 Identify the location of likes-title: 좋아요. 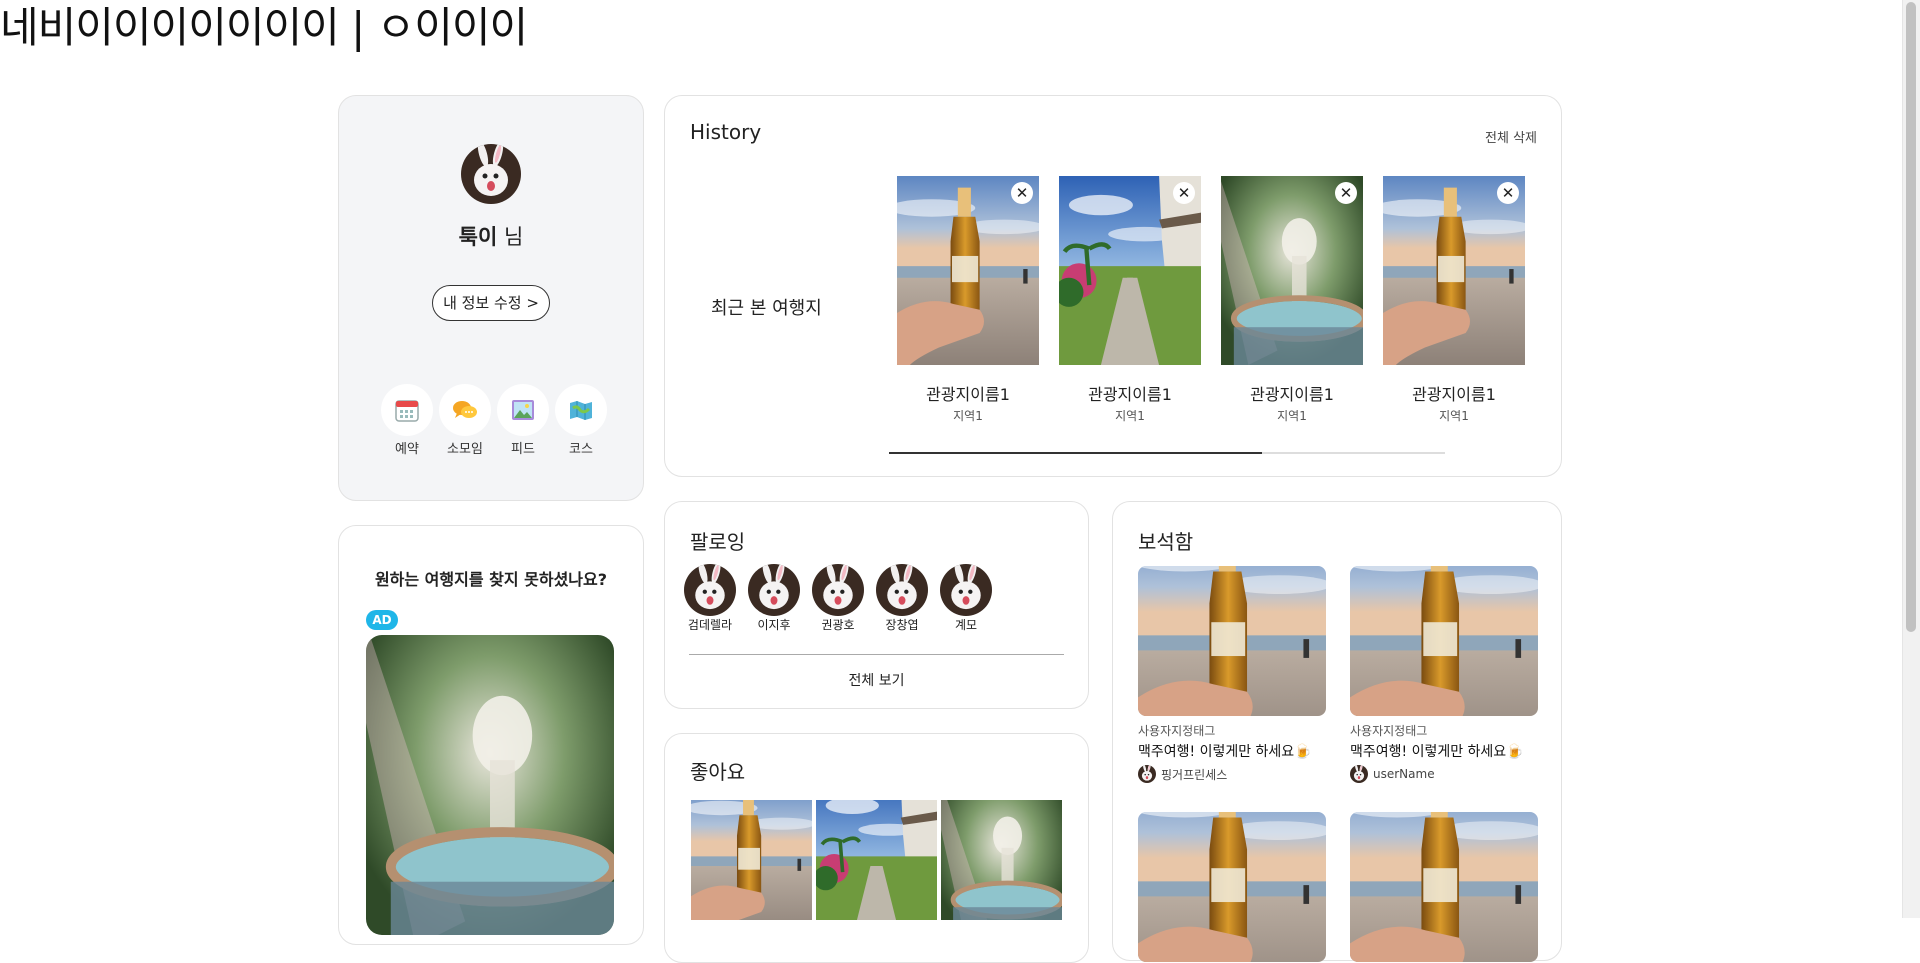
(718, 772).